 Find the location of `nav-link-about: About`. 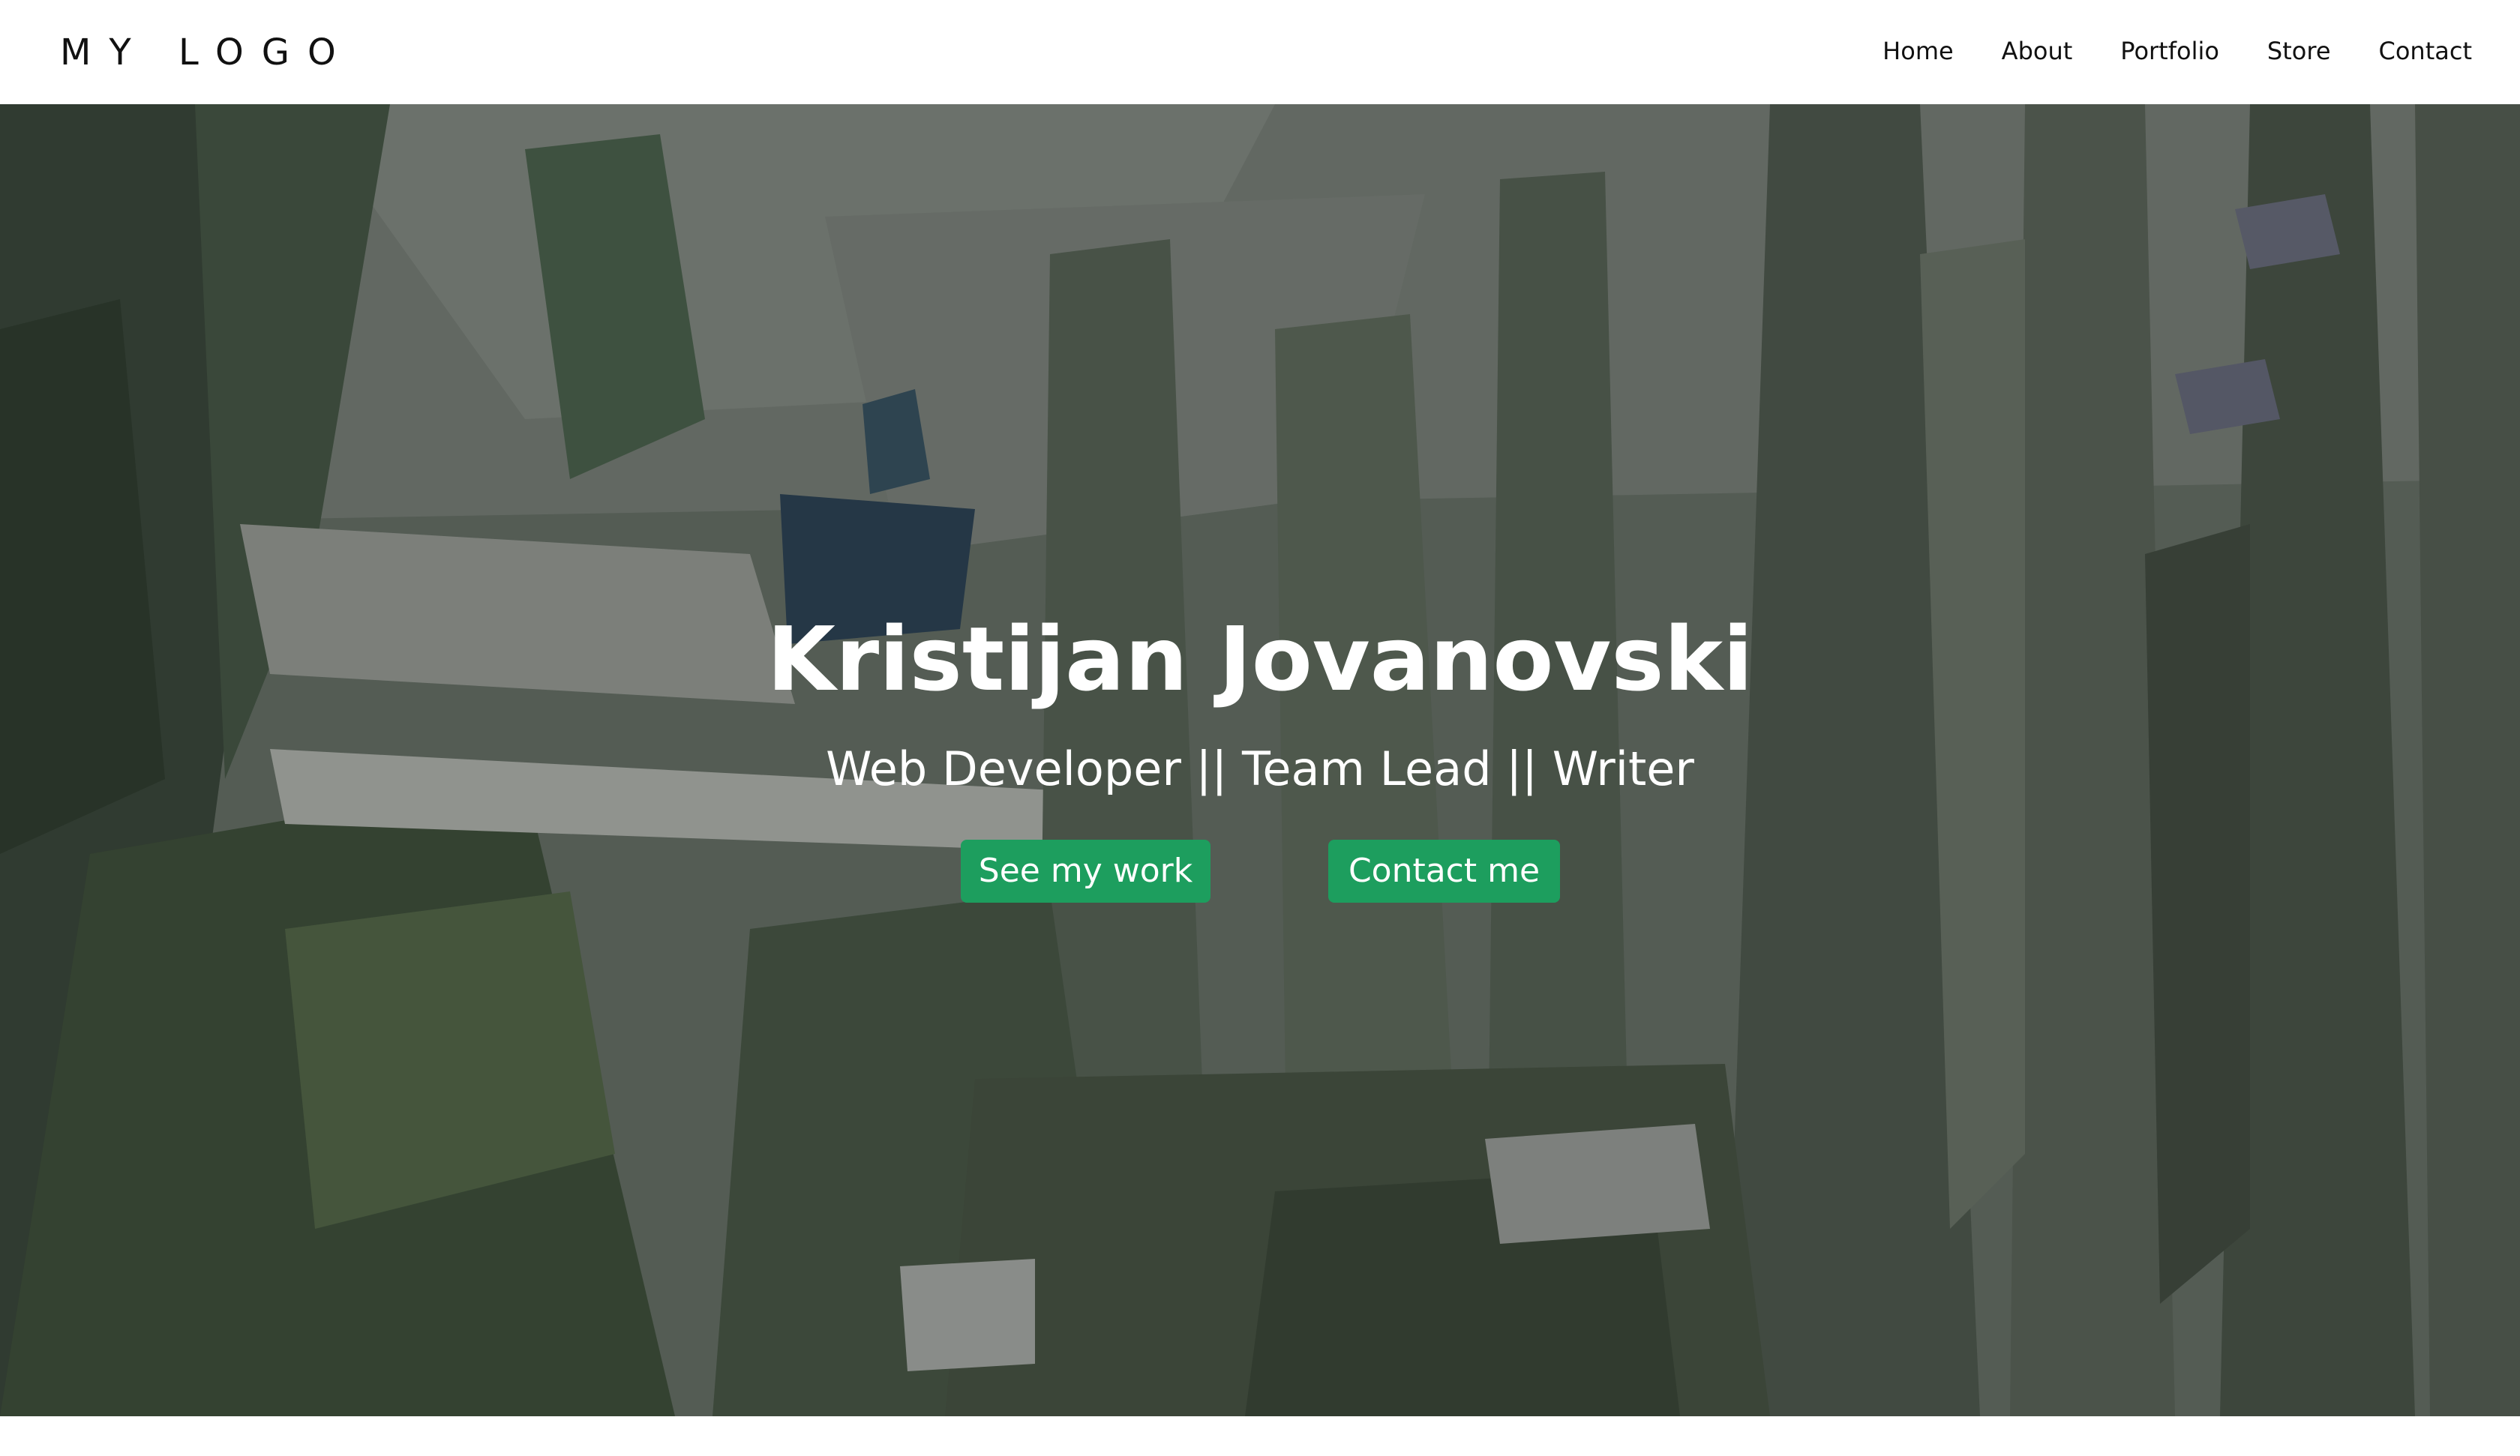

nav-link-about: About is located at coordinates (2037, 50).